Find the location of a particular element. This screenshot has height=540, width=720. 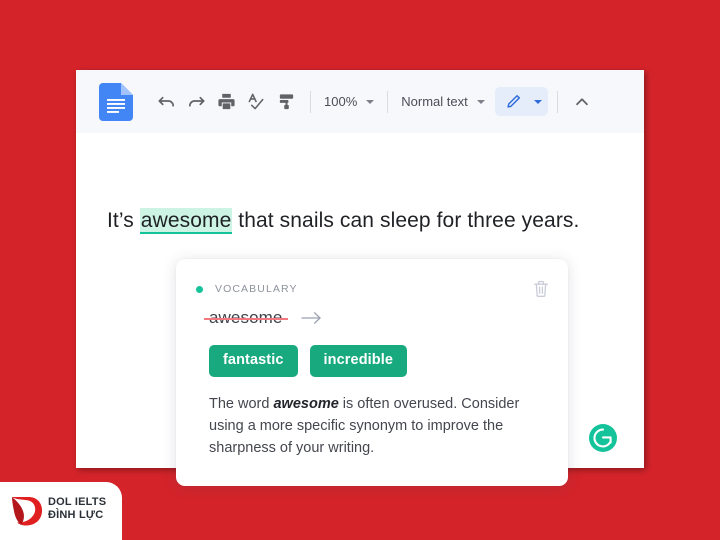

paragraph-style-value: Normal text is located at coordinates (434, 101).